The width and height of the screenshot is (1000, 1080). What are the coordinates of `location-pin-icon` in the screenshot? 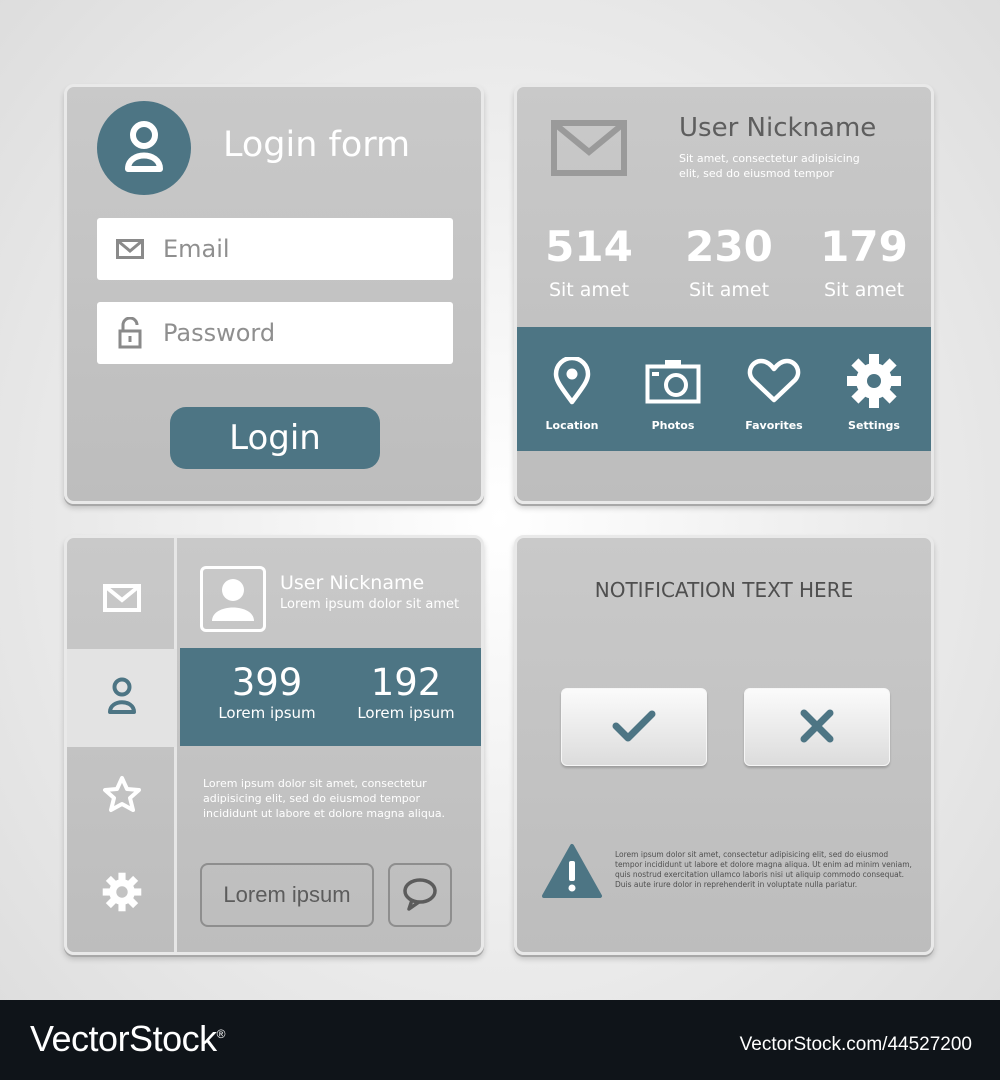 It's located at (572, 381).